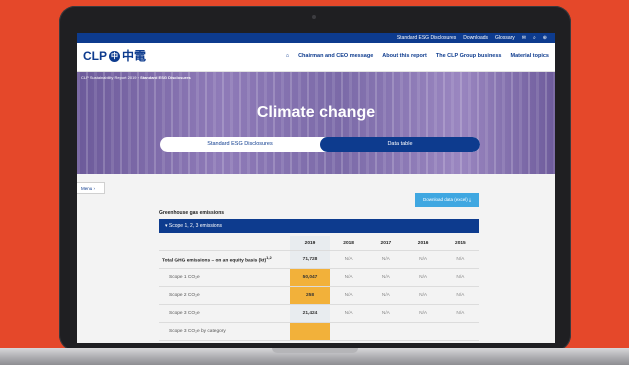 Image resolution: width=629 pixels, height=365 pixels. I want to click on chevron-right-icon: ›, so click(94, 188).